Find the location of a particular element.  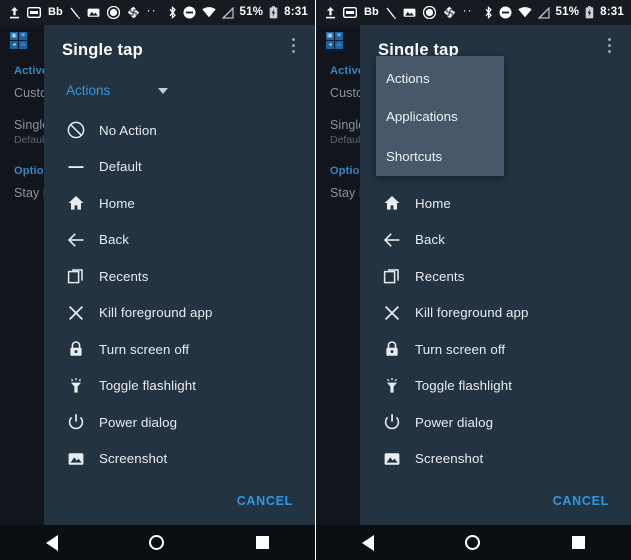

list-item-default: Default is located at coordinates (179, 167).